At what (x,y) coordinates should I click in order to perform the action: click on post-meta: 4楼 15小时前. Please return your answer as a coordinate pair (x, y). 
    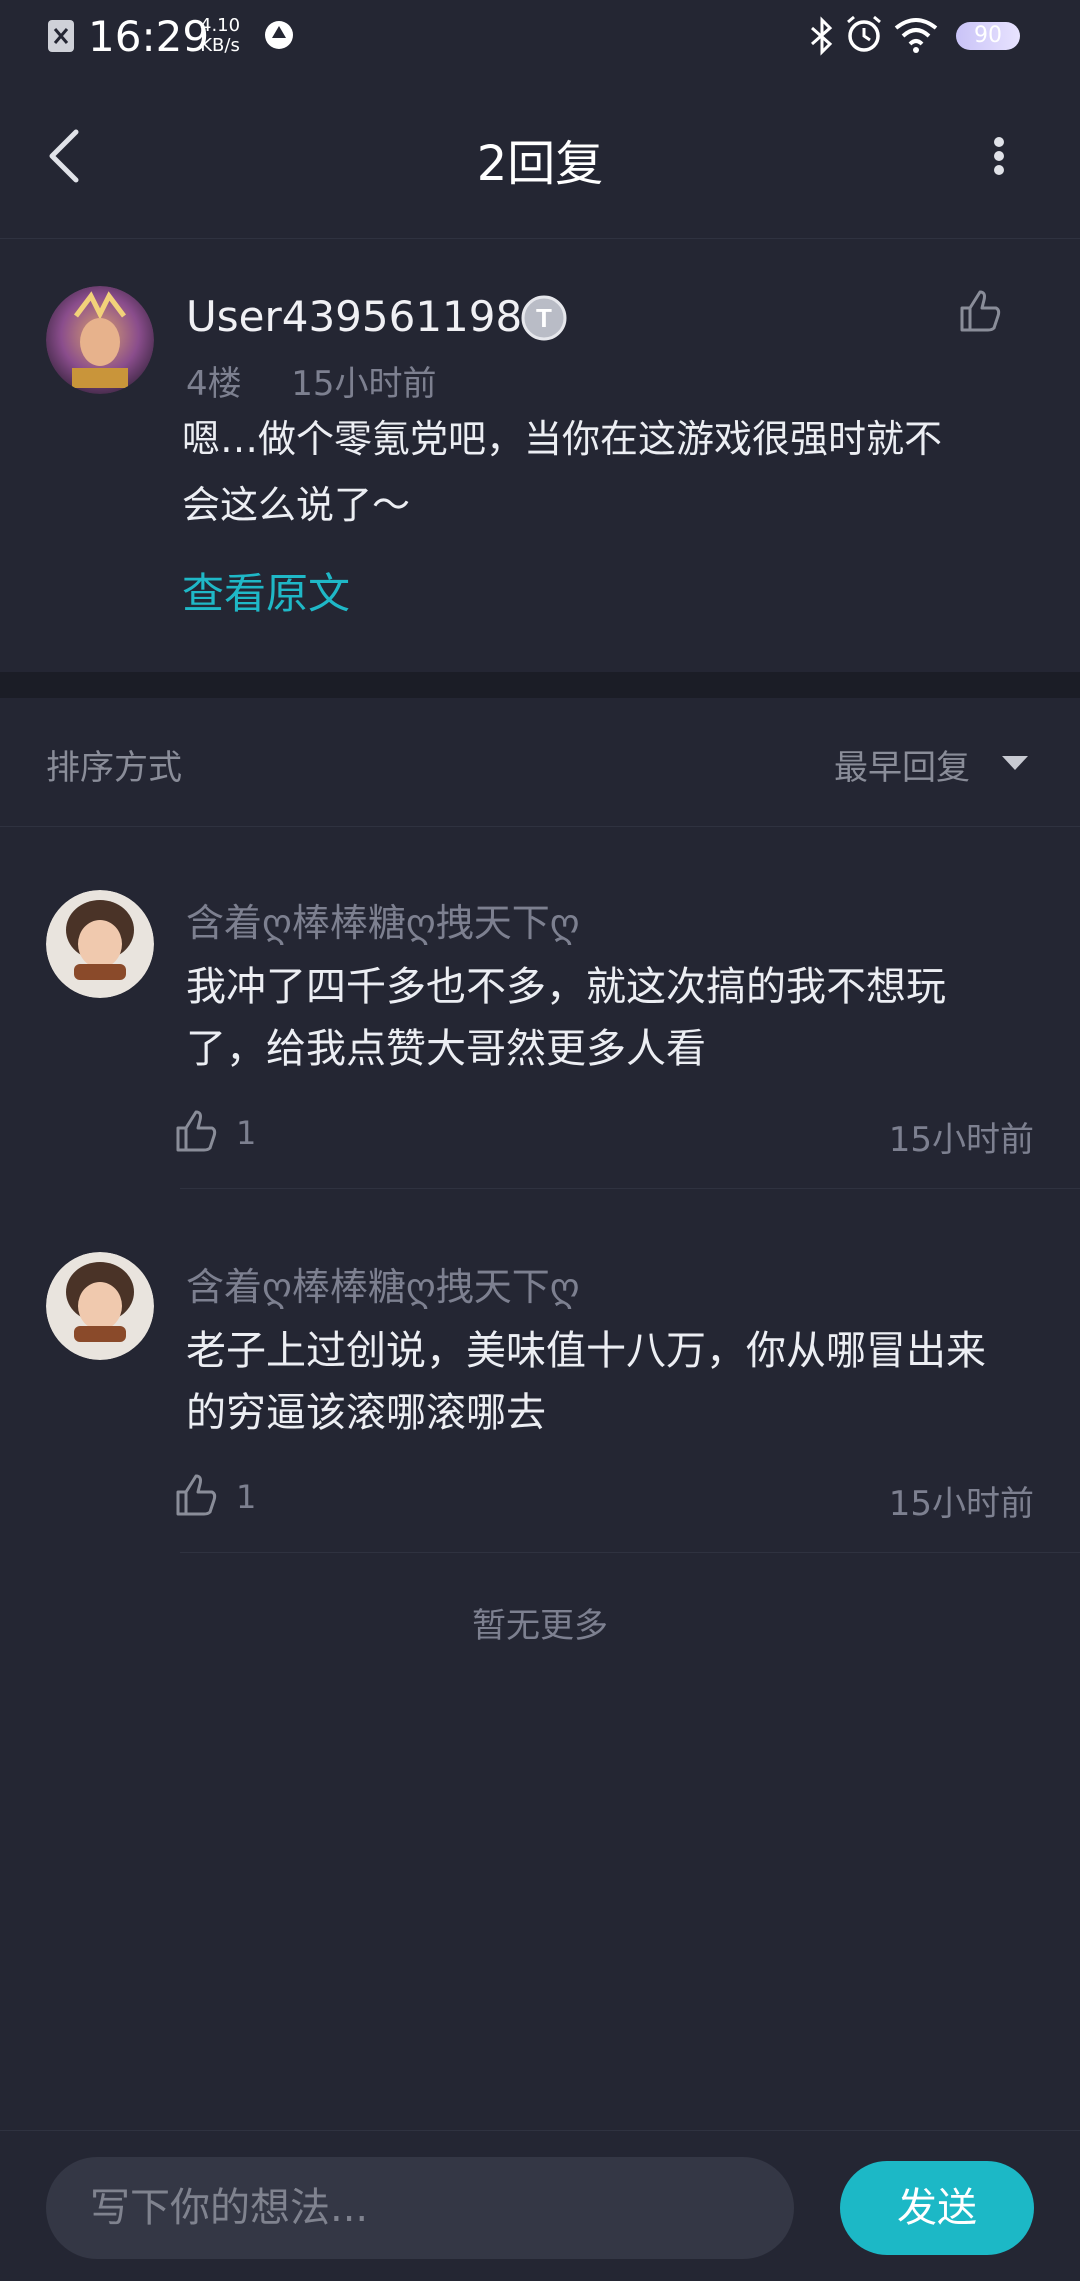
    Looking at the image, I should click on (311, 380).